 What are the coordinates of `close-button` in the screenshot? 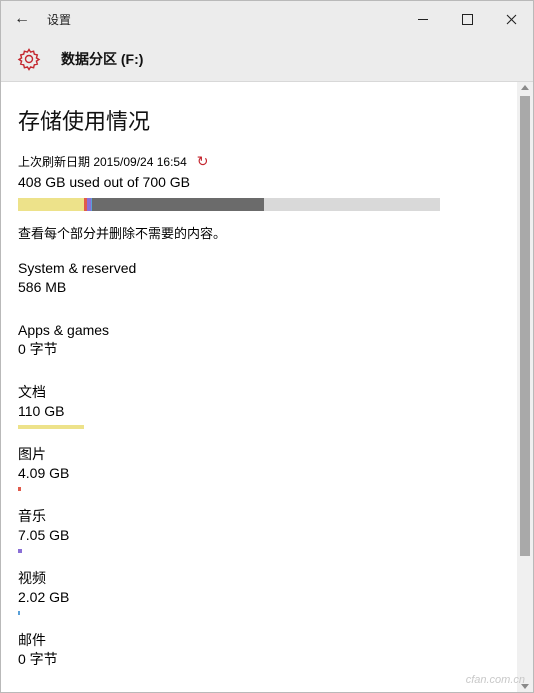 It's located at (511, 19).